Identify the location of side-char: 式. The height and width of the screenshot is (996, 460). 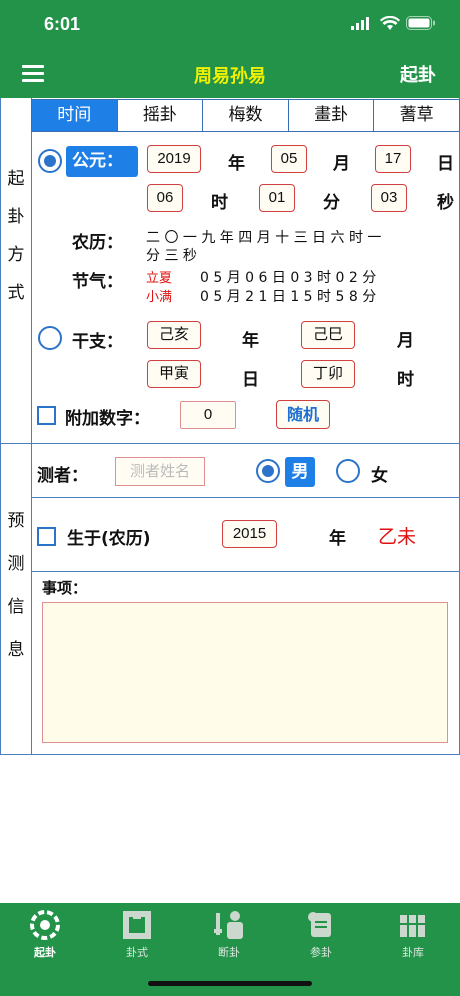
(16, 293).